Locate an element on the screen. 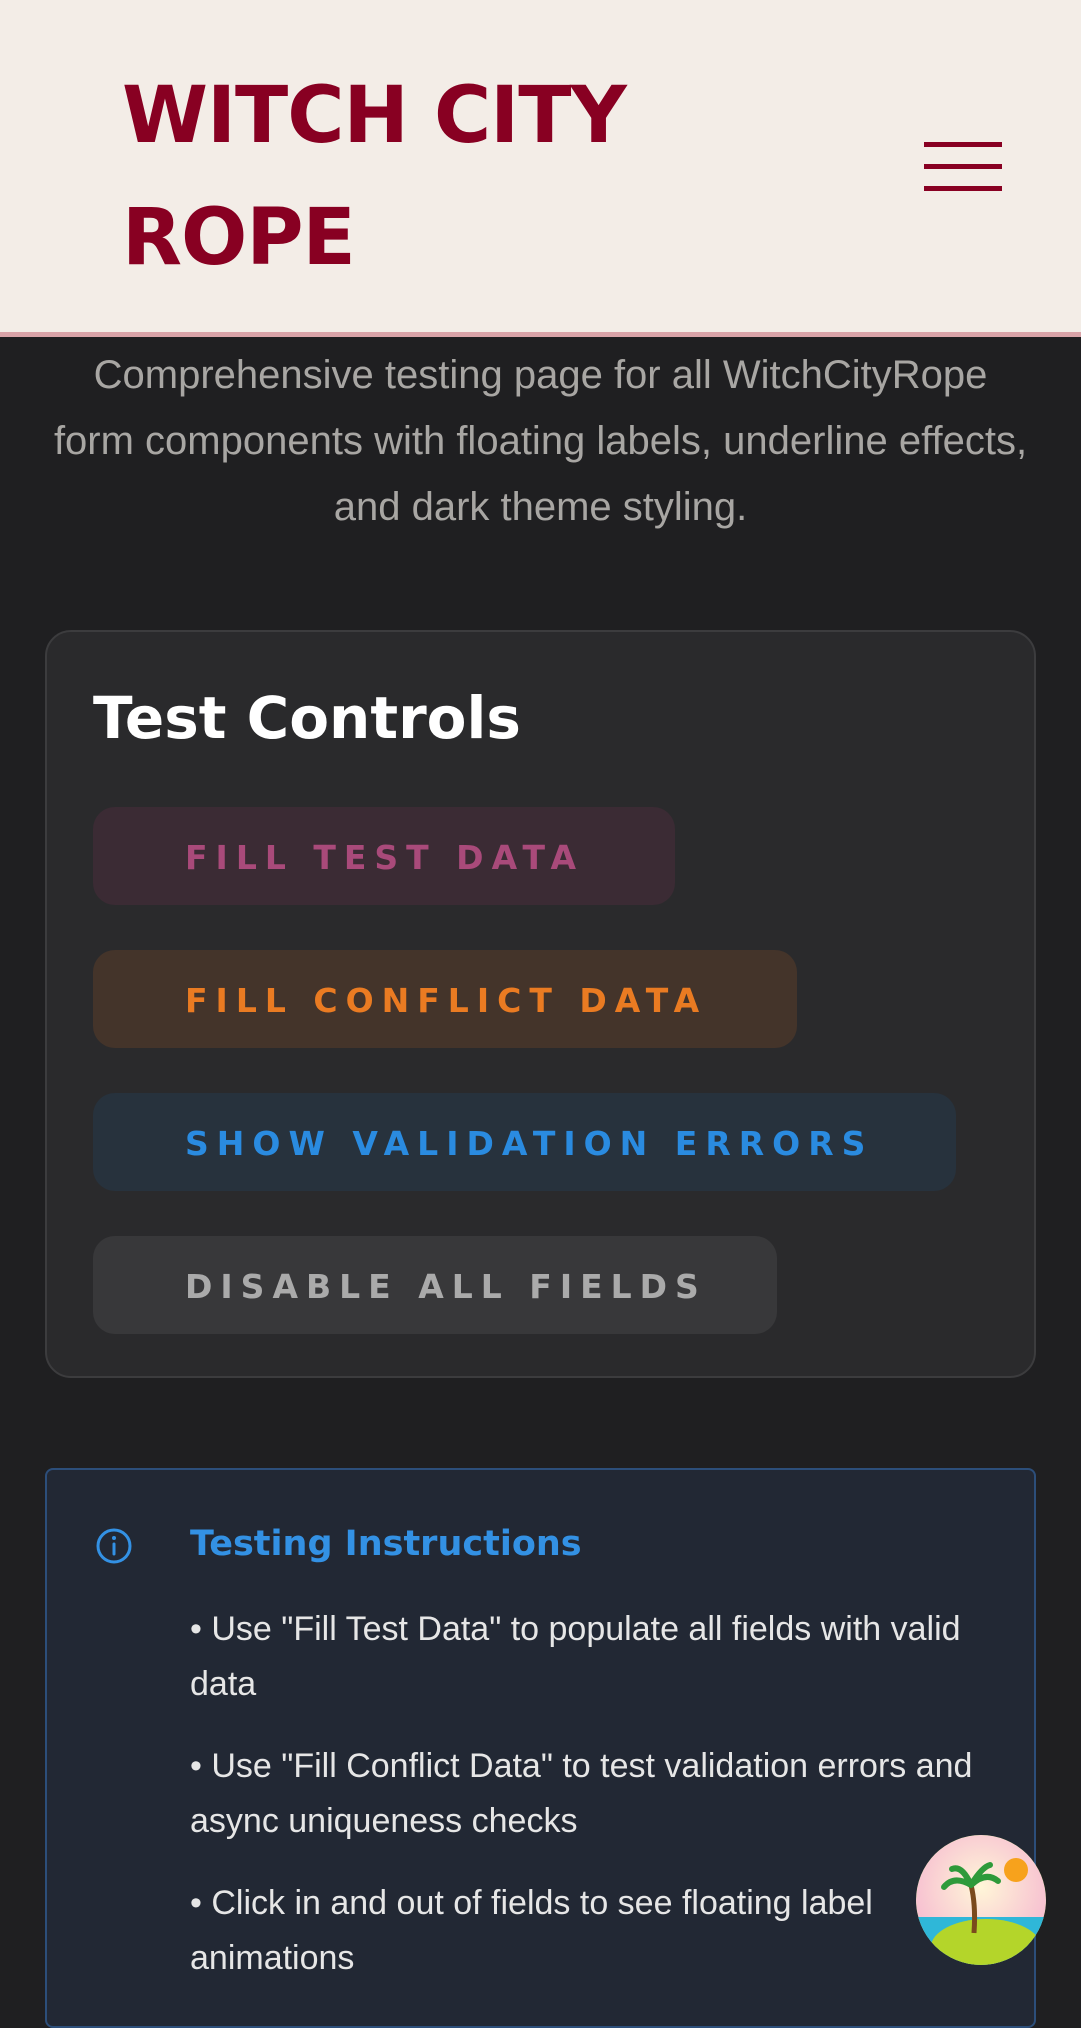 The width and height of the screenshot is (1081, 2028). disable-all-fields-button: DISABLE ALL FIELDS is located at coordinates (435, 1285).